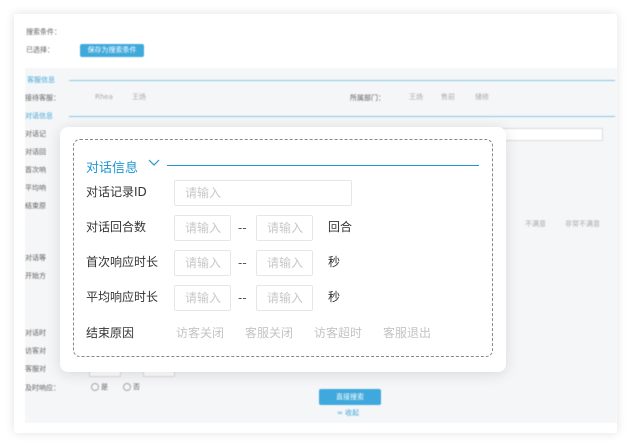 The width and height of the screenshot is (631, 447). I want to click on selected-label: 已选择：, so click(40, 50).